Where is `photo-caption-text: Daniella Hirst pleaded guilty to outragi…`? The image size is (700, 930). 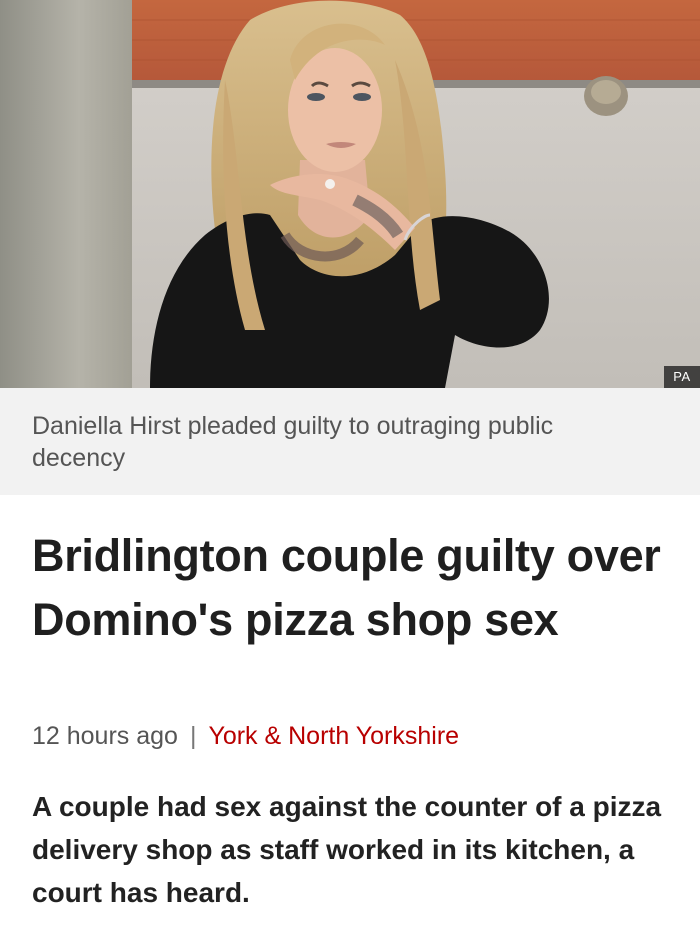 photo-caption-text: Daniella Hirst pleaded guilty to outragi… is located at coordinates (293, 442).